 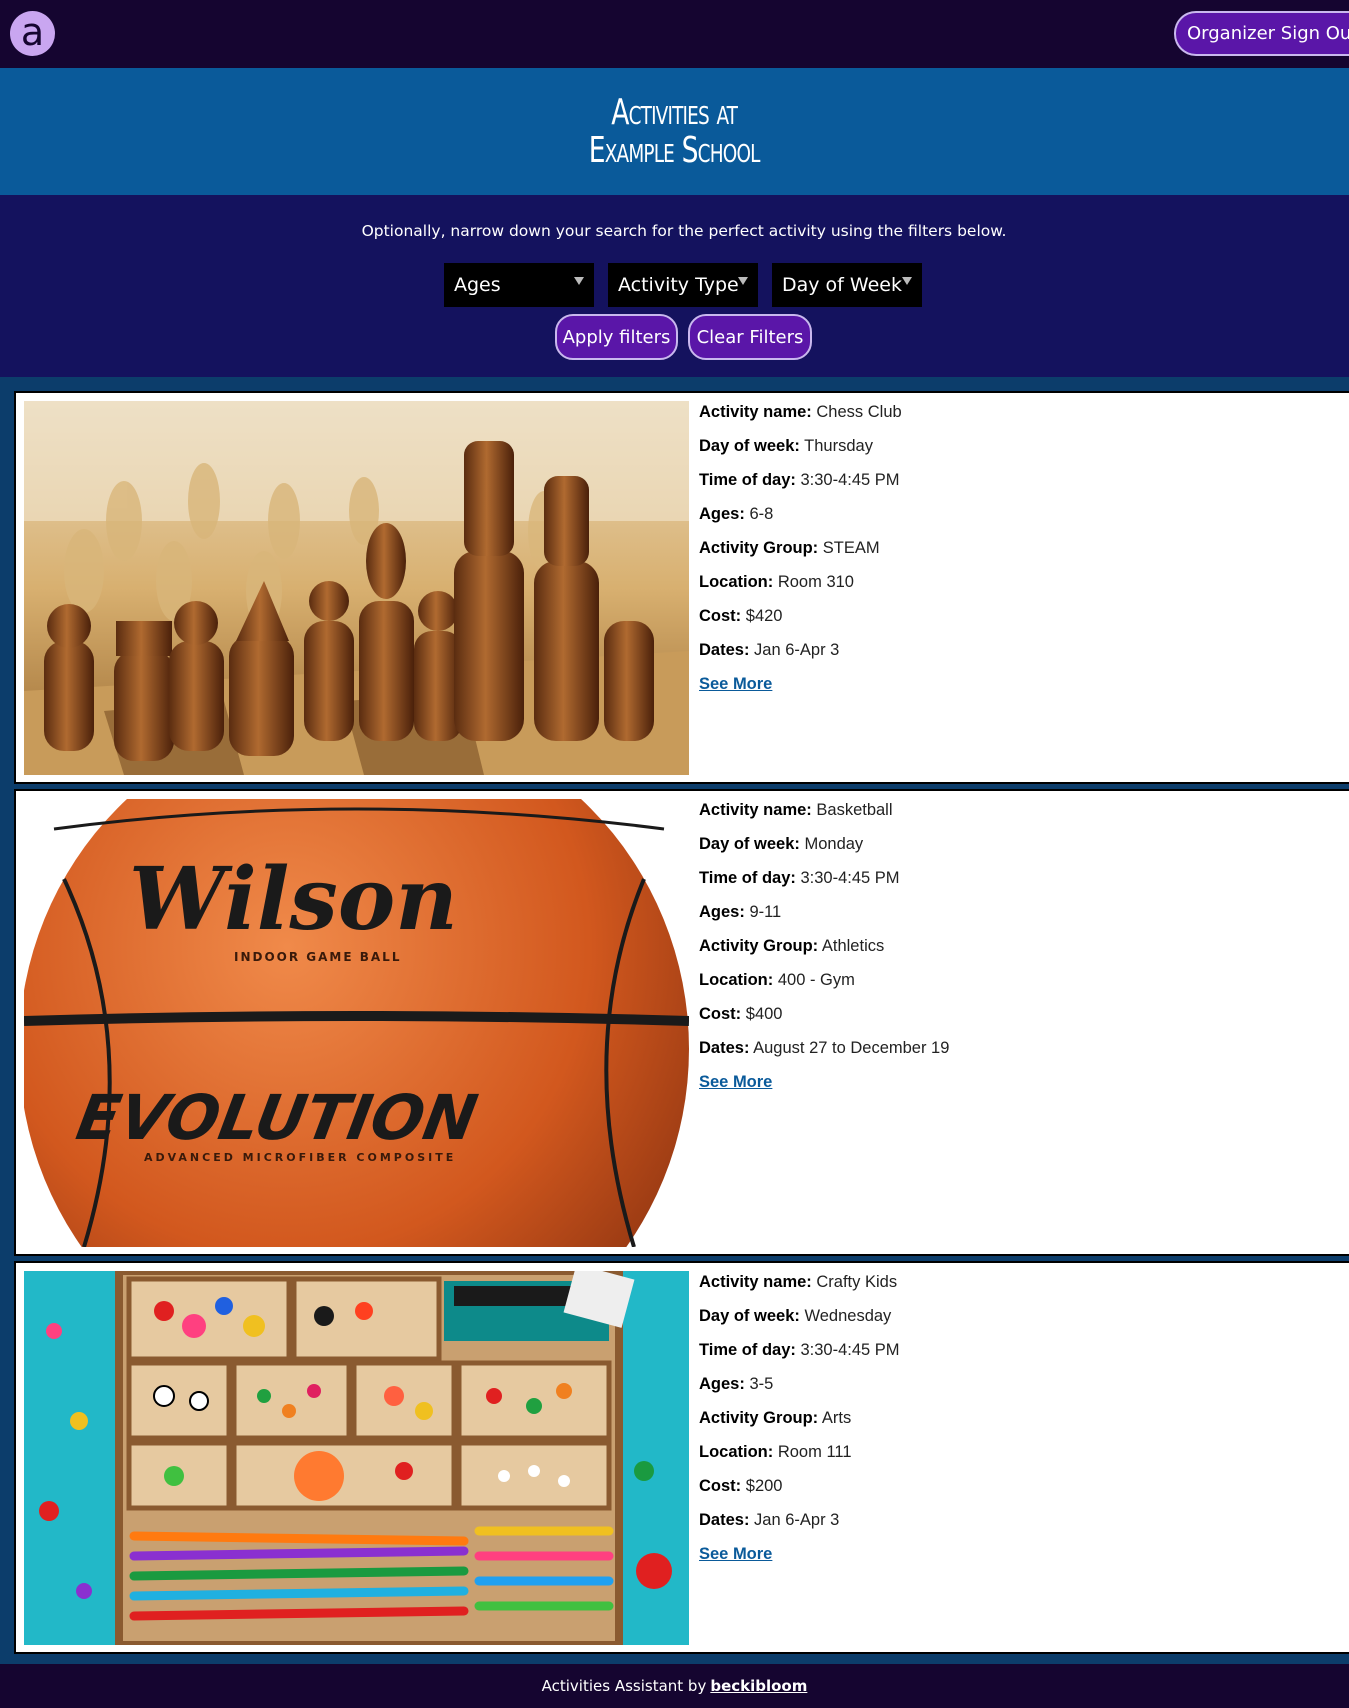 I want to click on footer-author-link: beckibloom, so click(x=758, y=1686).